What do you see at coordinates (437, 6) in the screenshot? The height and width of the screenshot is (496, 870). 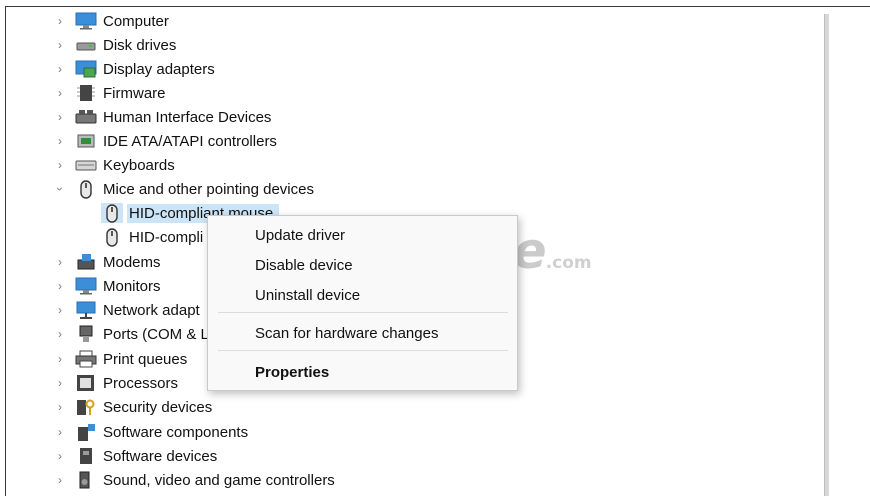 I see `window-top-border` at bounding box center [437, 6].